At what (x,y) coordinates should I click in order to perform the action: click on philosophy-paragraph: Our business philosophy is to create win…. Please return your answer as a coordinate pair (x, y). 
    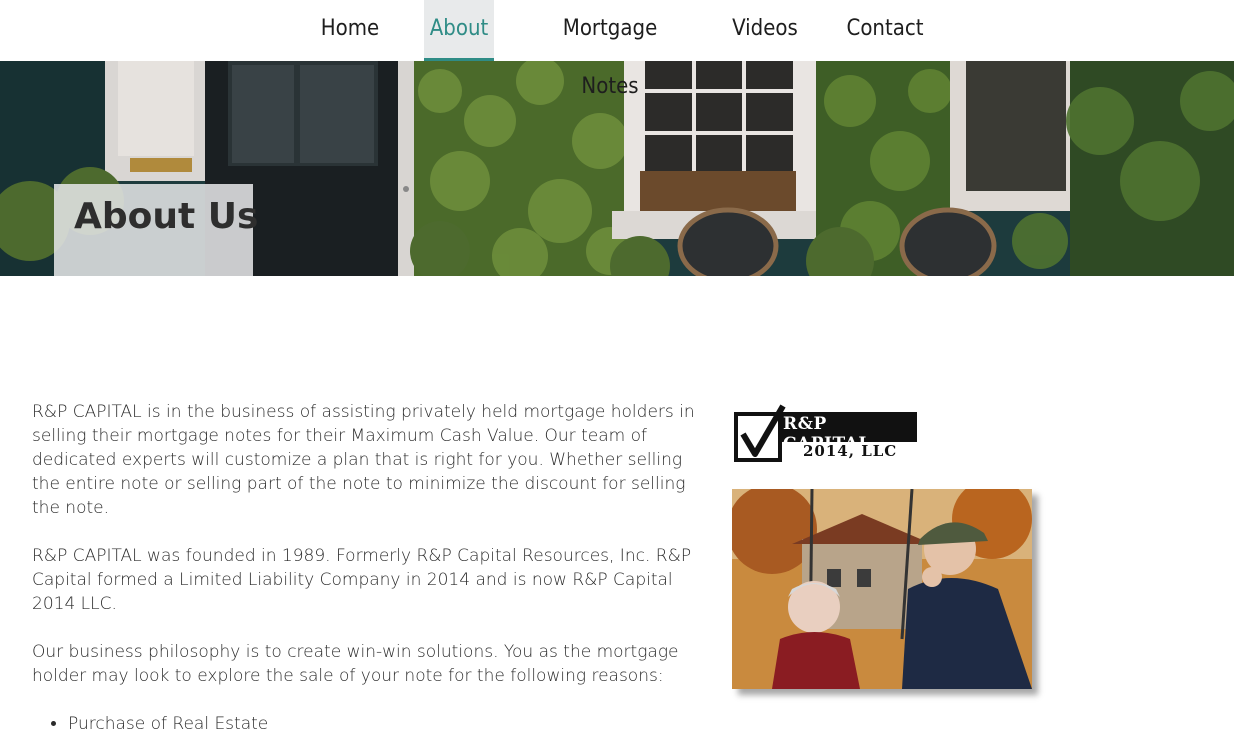
    Looking at the image, I should click on (355, 664).